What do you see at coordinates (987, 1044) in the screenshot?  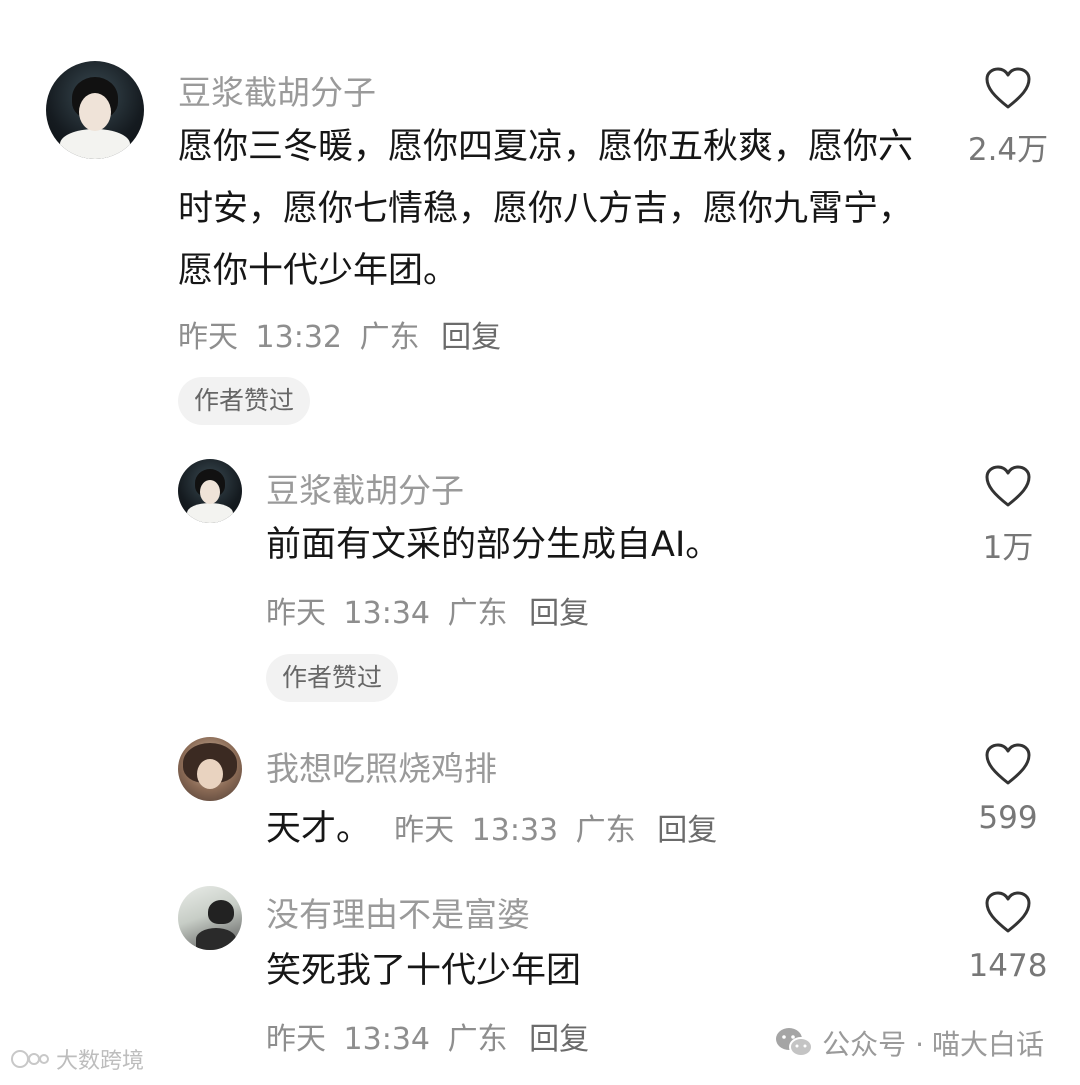 I see `watermark-right-name: 喵大白话` at bounding box center [987, 1044].